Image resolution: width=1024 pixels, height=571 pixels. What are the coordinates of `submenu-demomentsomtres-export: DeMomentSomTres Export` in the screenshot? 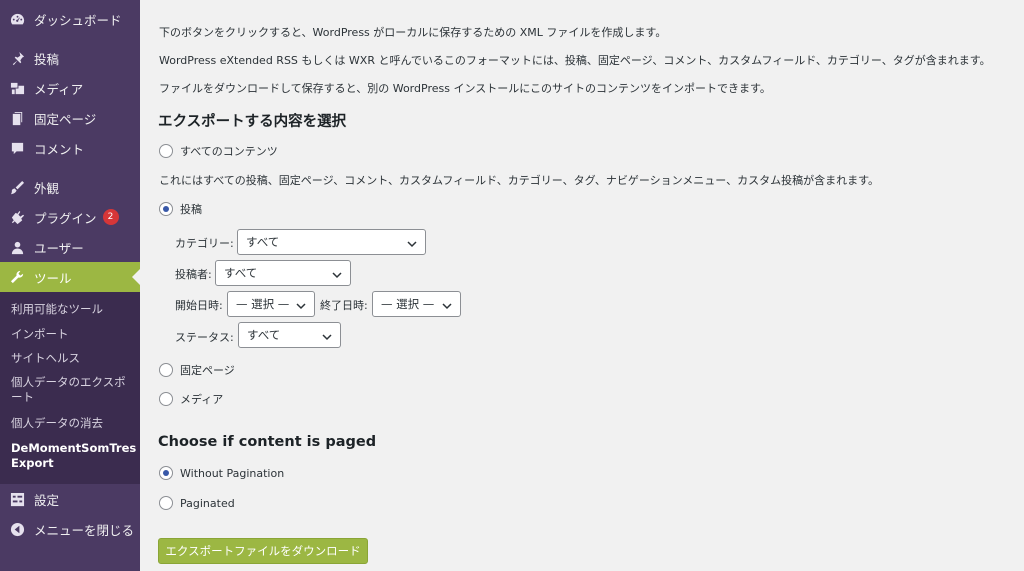 It's located at (73, 456).